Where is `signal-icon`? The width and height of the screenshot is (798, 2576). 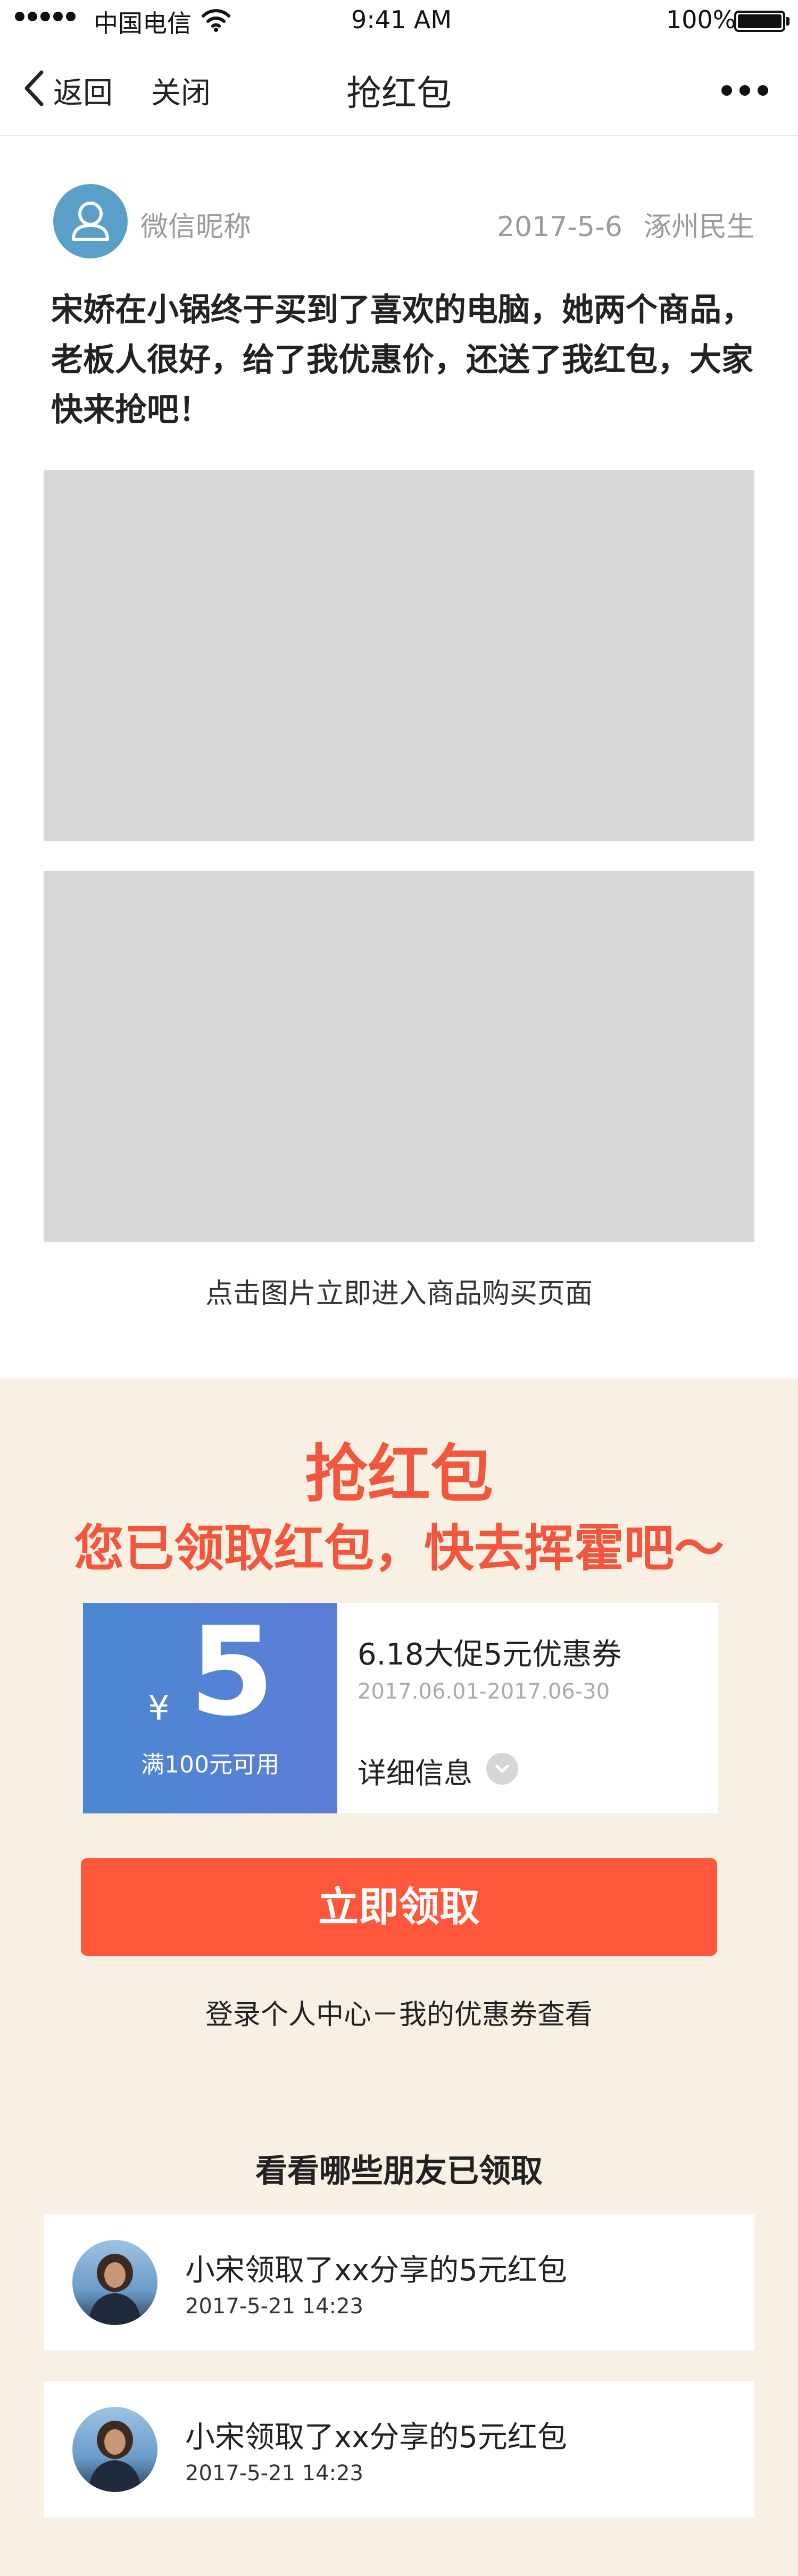
signal-icon is located at coordinates (45, 16).